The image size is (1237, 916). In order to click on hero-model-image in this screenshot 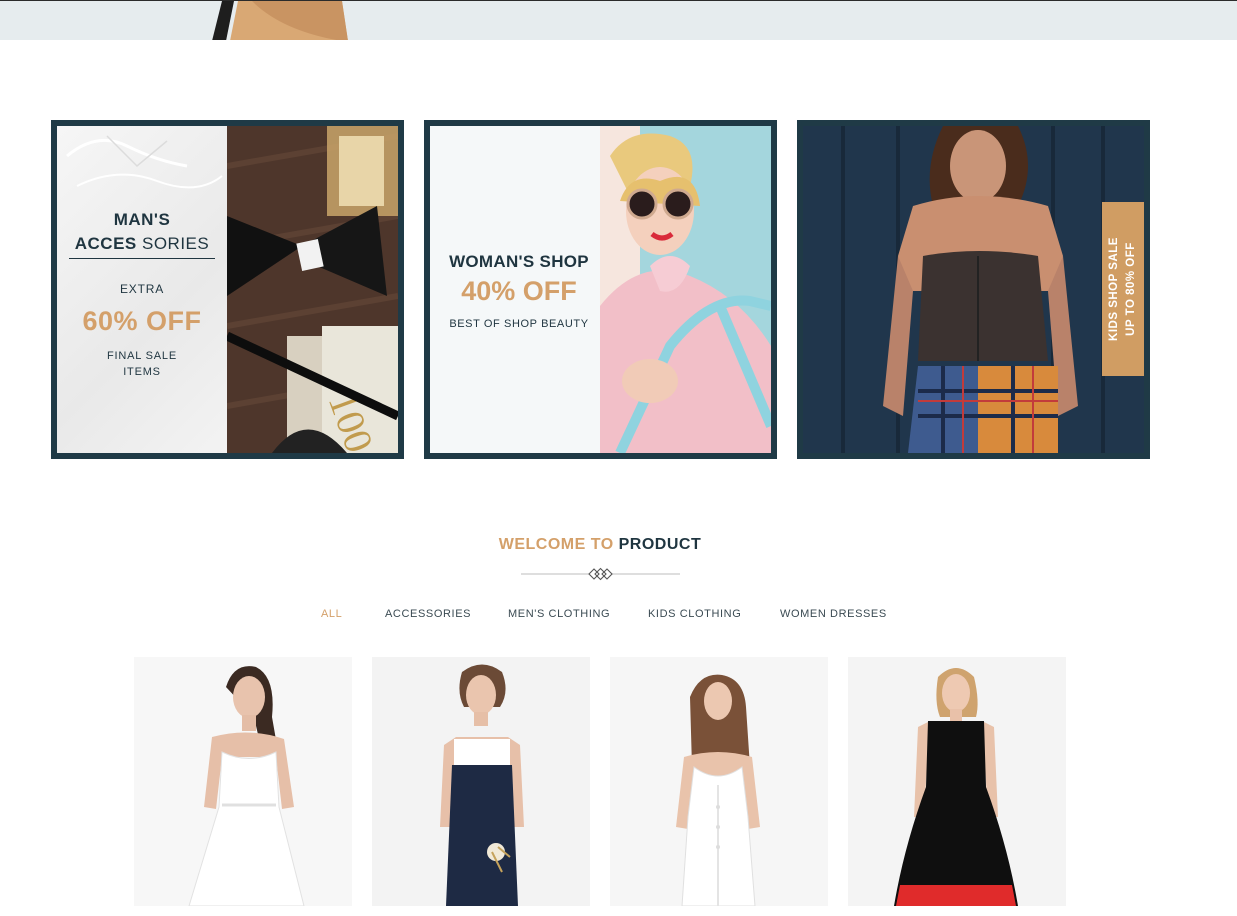, I will do `click(280, 20)`.